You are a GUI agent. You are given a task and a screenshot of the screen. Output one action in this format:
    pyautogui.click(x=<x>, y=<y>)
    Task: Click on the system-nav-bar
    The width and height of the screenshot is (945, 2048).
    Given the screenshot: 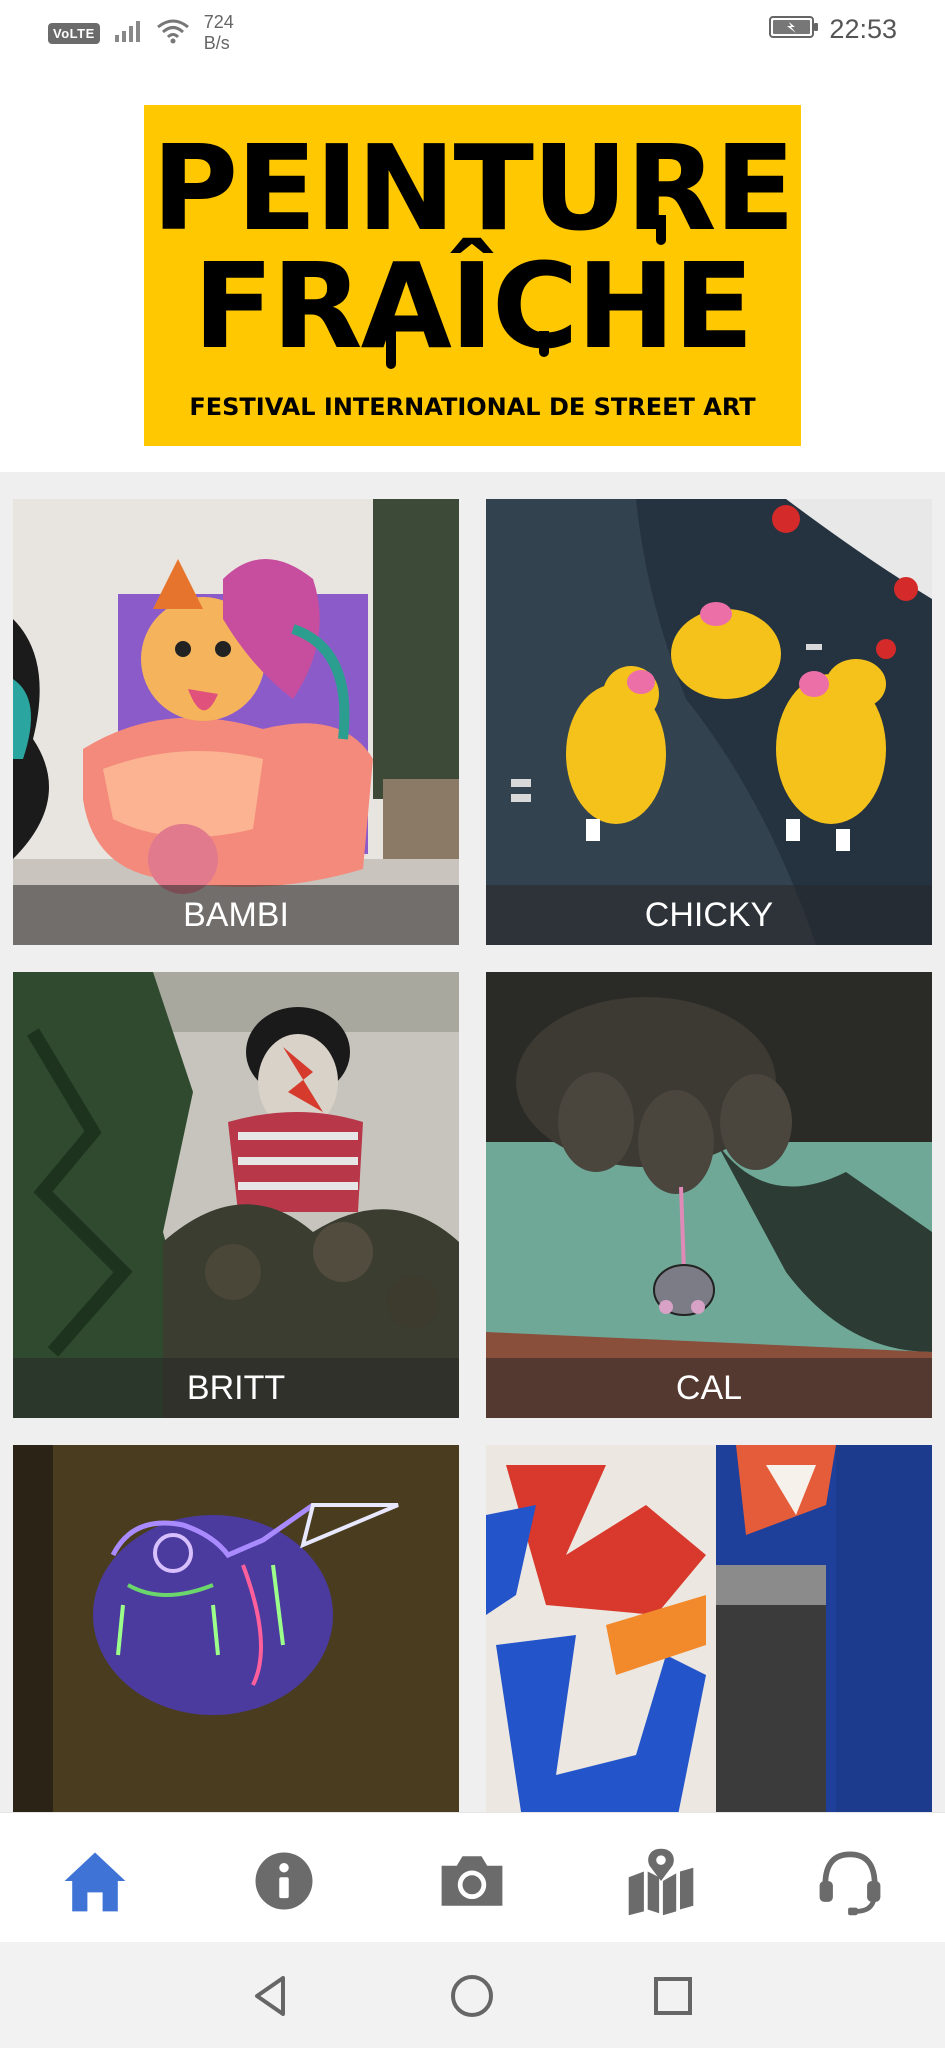 What is the action you would take?
    pyautogui.click(x=472, y=1995)
    